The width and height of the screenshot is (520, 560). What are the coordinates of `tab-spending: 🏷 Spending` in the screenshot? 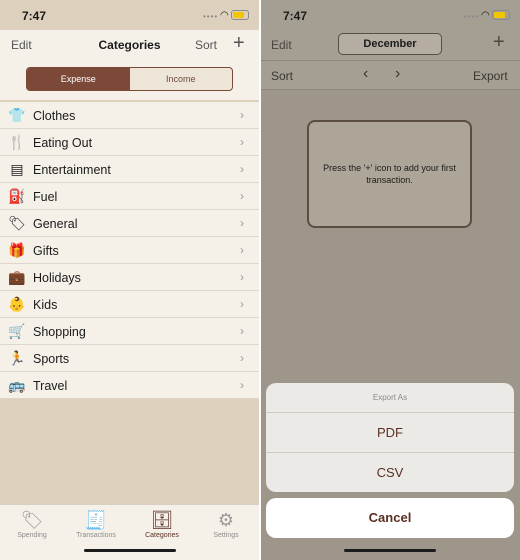 It's located at (32, 523).